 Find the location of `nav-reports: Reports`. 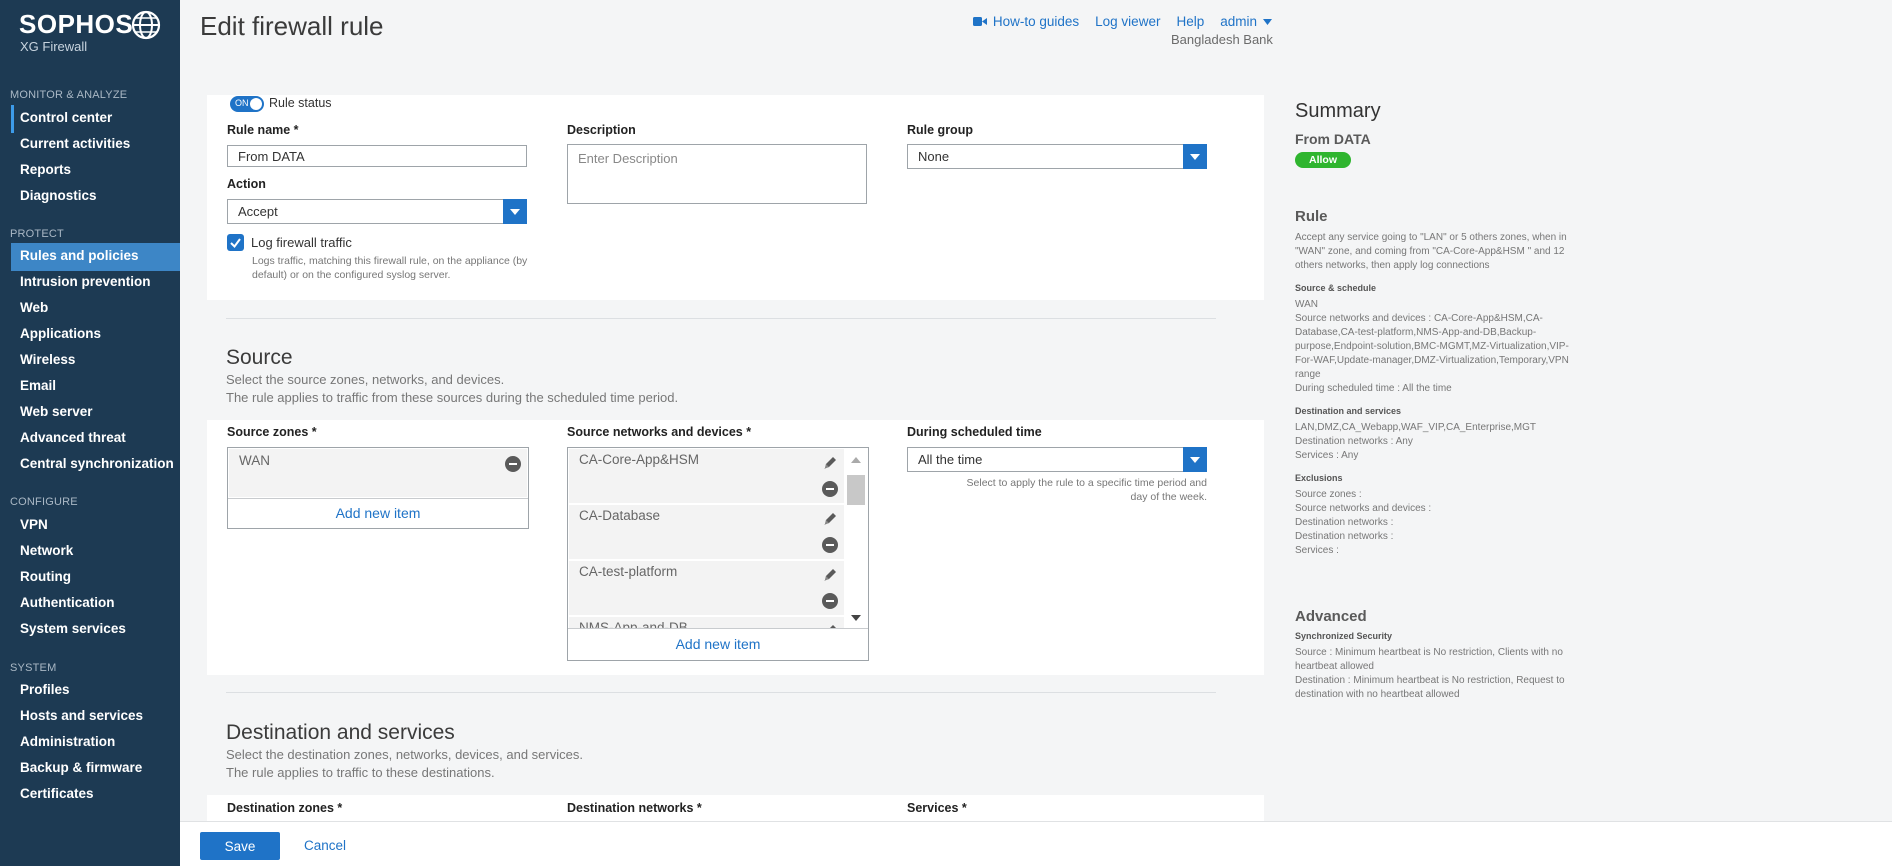

nav-reports: Reports is located at coordinates (95, 171).